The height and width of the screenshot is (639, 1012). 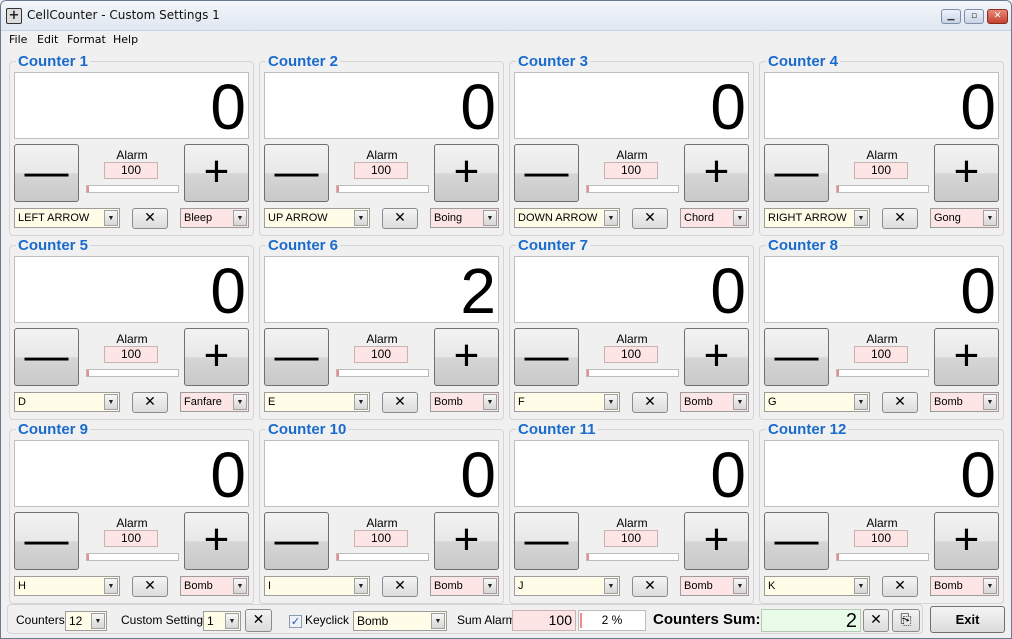 What do you see at coordinates (817, 218) in the screenshot?
I see `hotkey-select: RIGHT ARROW ▼` at bounding box center [817, 218].